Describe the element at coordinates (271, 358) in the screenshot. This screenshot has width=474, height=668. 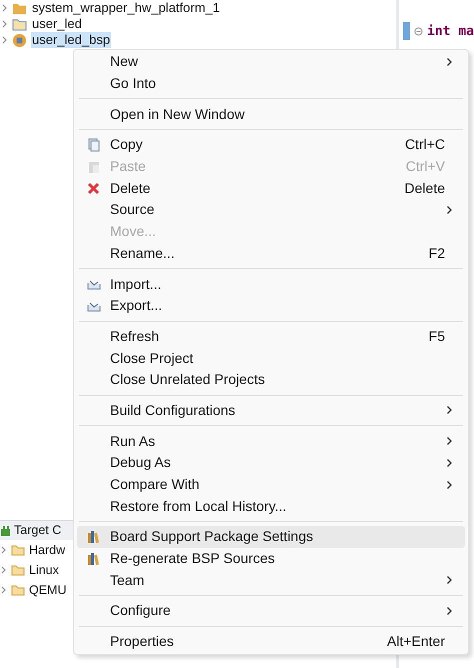
I see `menu-item: Close Project` at that location.